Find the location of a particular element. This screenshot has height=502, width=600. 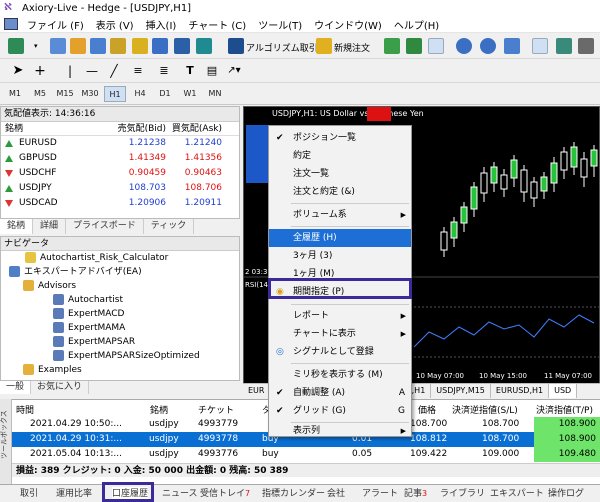

nav-item: ExpertMAPSARSizeOptimized is located at coordinates (126, 356).